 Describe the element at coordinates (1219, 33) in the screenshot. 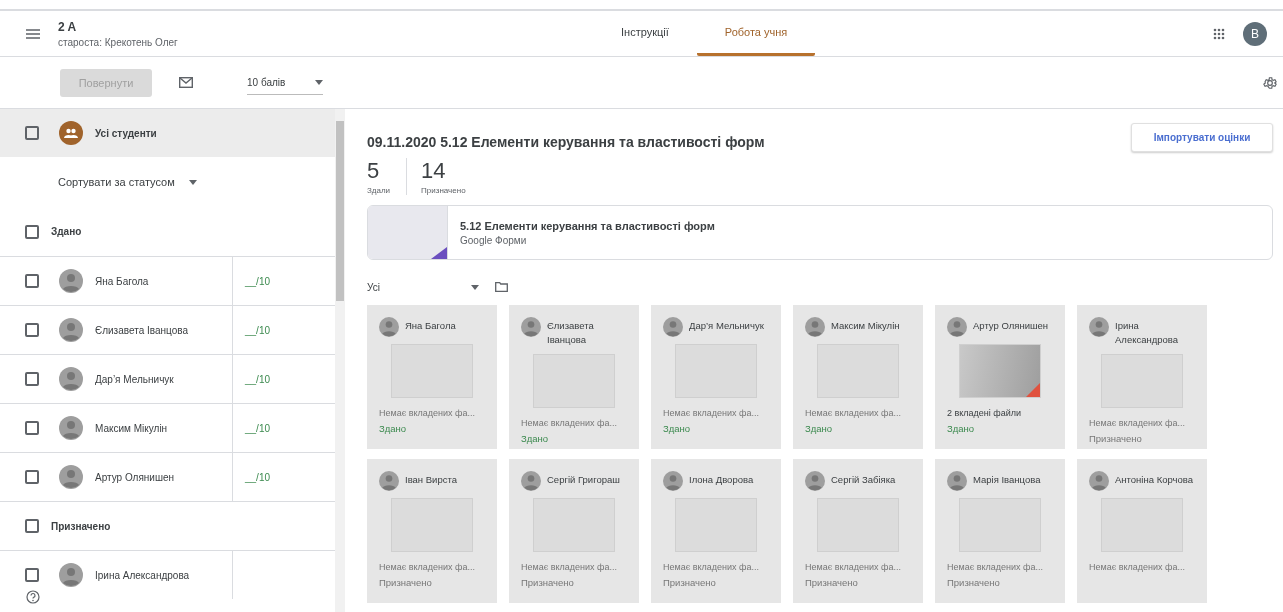

I see `apps-grid-icon` at that location.